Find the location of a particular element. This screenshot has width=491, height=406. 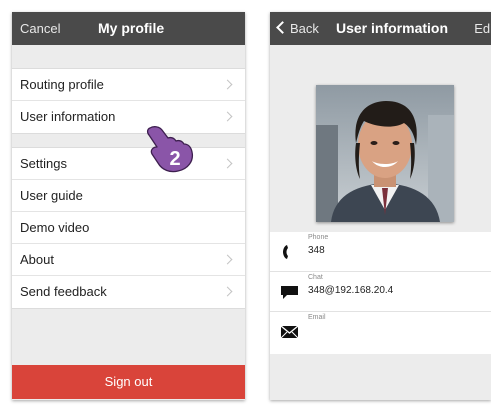

info-value: 348@192.168.20.4 is located at coordinates (351, 290).